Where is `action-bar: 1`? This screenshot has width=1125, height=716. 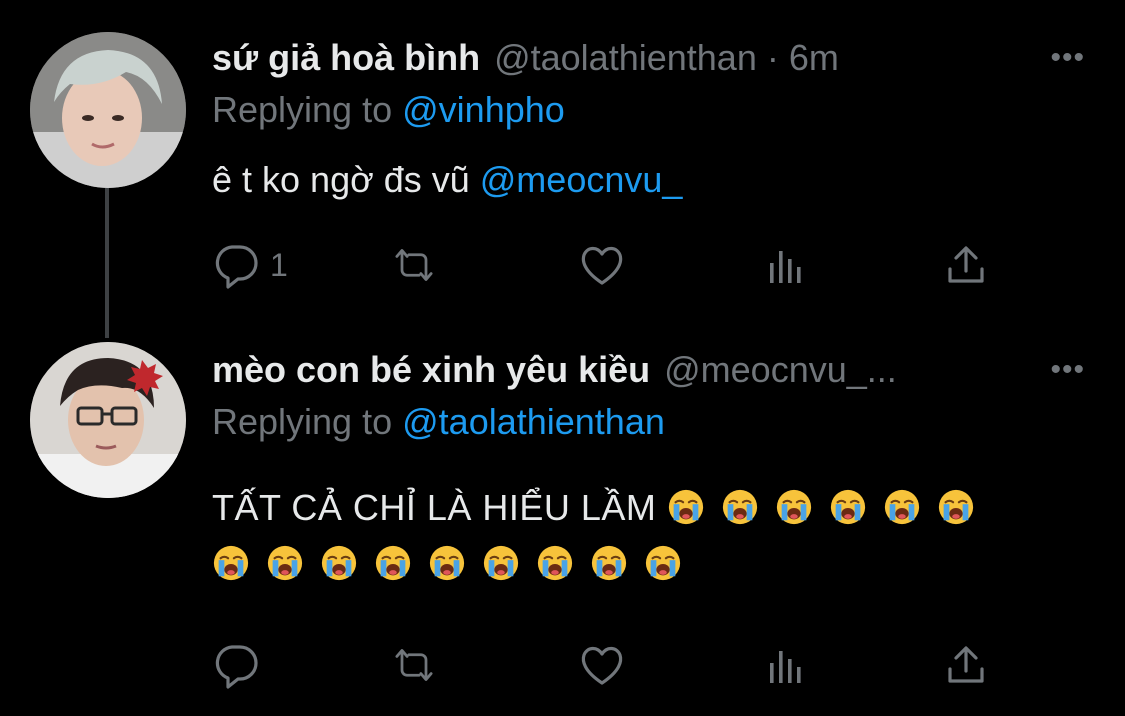
action-bar: 1 is located at coordinates (607, 265).